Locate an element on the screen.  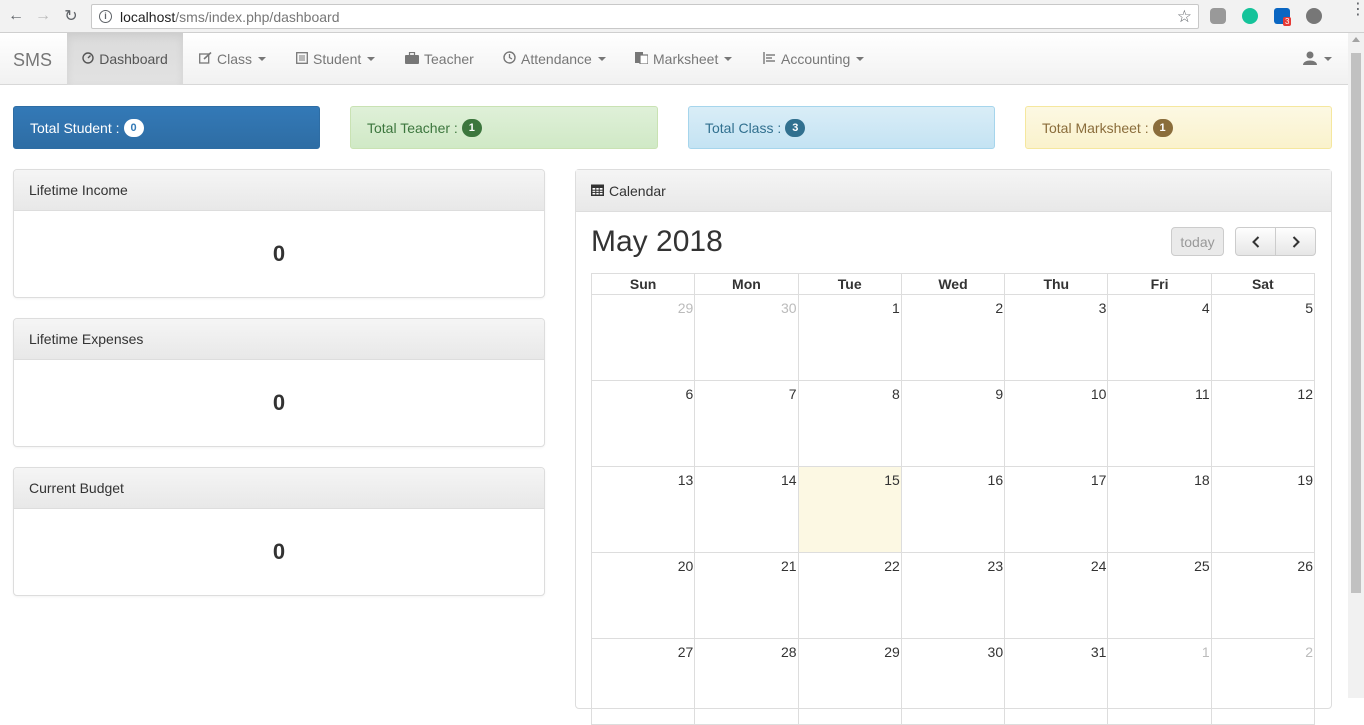
day-cell: 19 is located at coordinates (1263, 509).